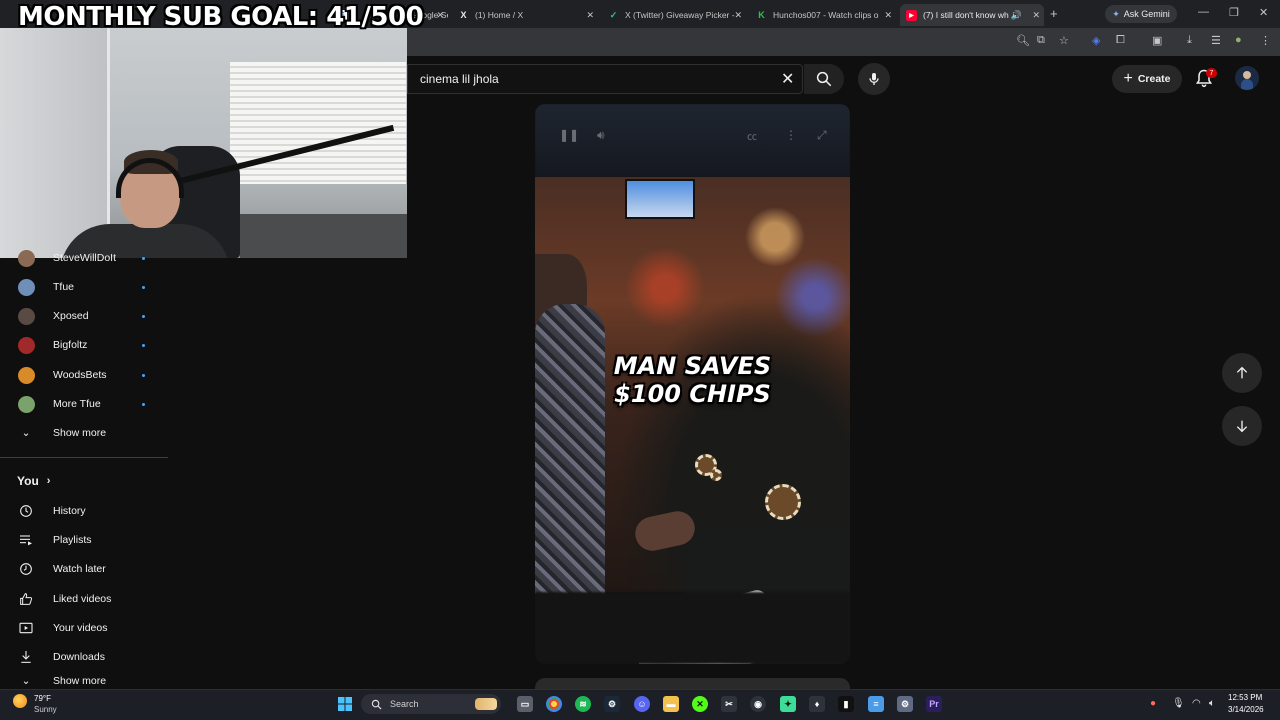 This screenshot has height=720, width=1280. What do you see at coordinates (692, 394) in the screenshot?
I see `caption-line: $100 CHIPS` at bounding box center [692, 394].